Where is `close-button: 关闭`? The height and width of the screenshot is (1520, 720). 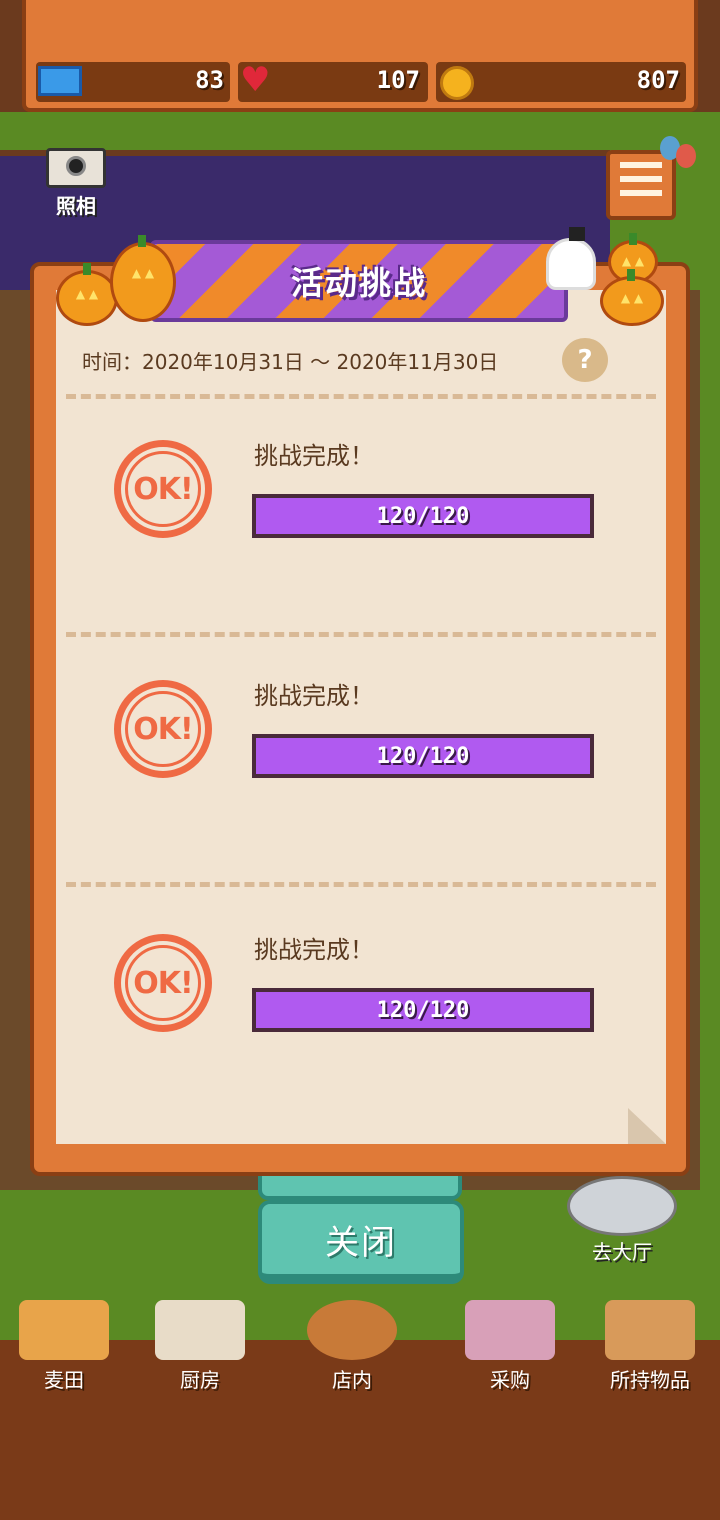 close-button: 关闭 is located at coordinates (361, 1242).